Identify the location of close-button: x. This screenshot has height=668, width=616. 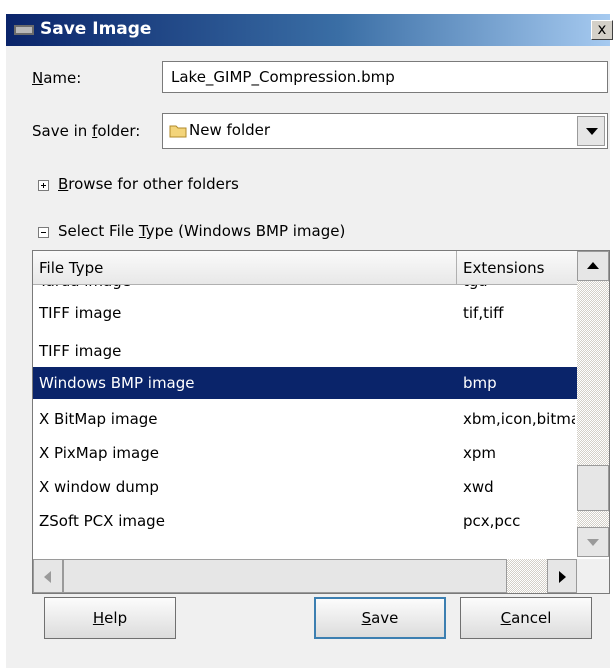
(602, 30).